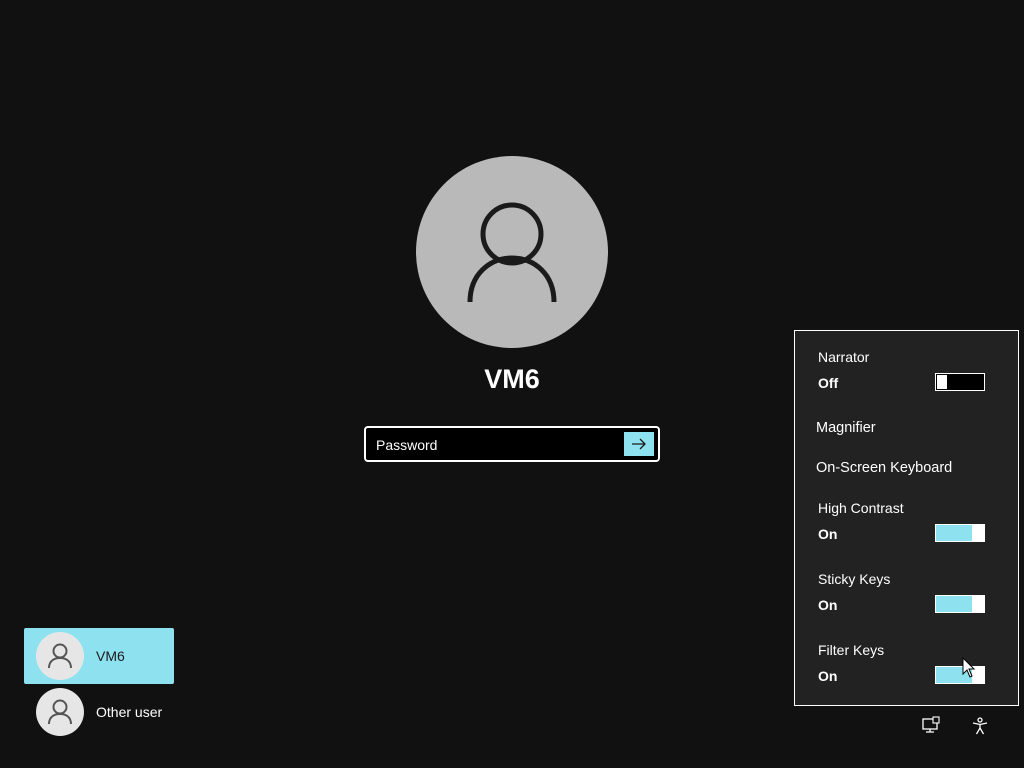 This screenshot has height=768, width=1024. Describe the element at coordinates (969, 667) in the screenshot. I see `mouse-cursor-icon` at that location.